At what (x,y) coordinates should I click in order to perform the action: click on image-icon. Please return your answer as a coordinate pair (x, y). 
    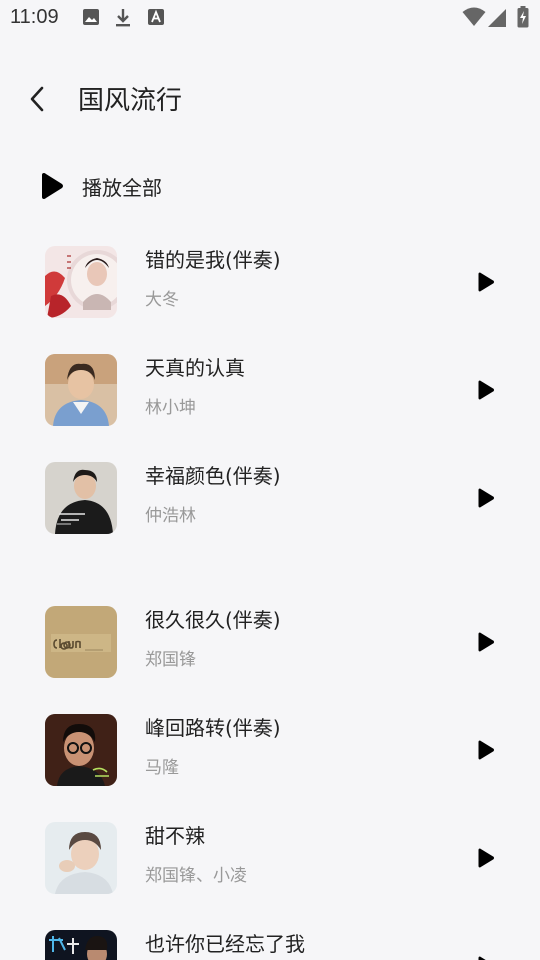
    Looking at the image, I should click on (91, 17).